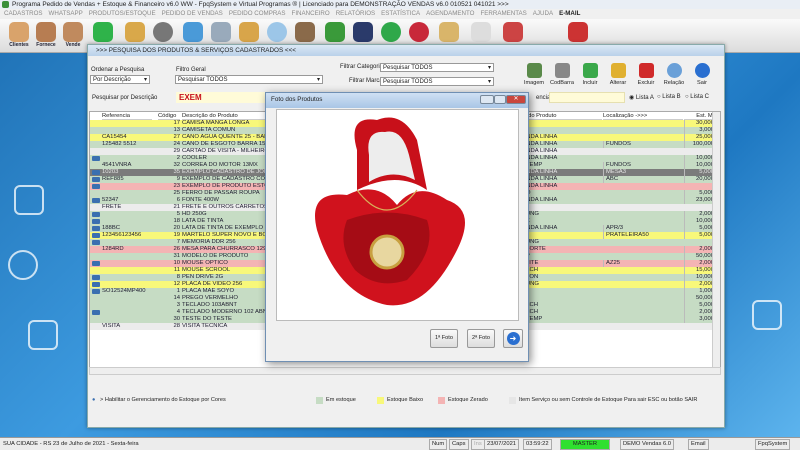 The image size is (800, 450). What do you see at coordinates (176, 249) in the screenshot?
I see `cell-code: 26` at bounding box center [176, 249].